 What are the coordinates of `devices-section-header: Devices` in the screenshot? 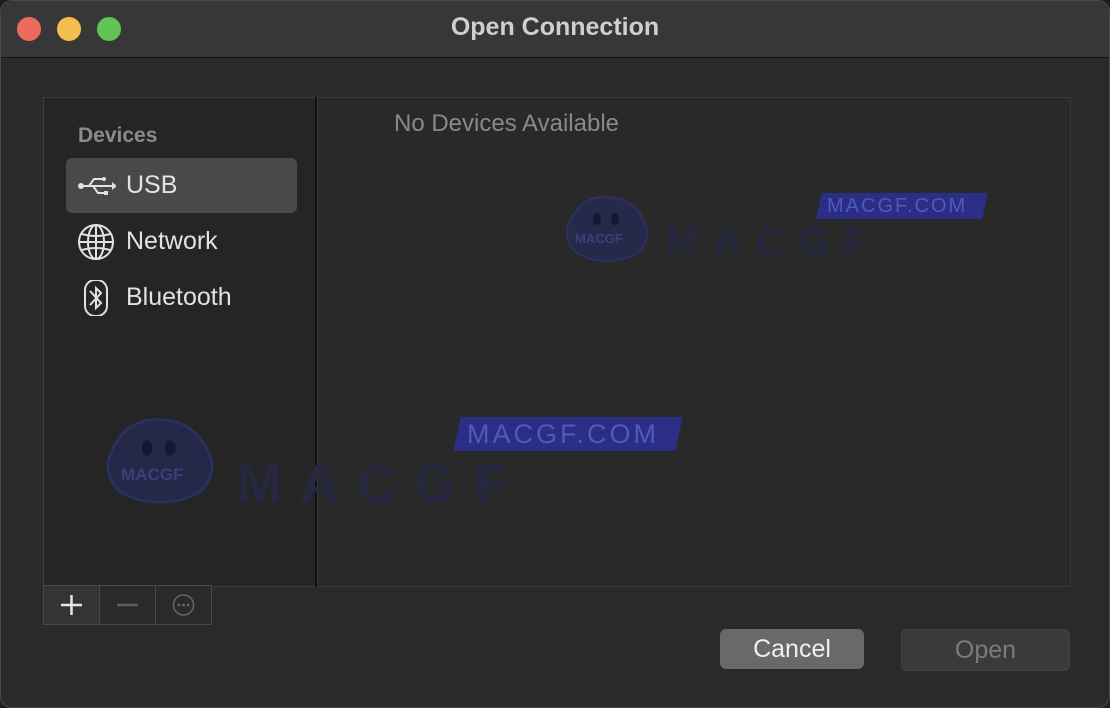 It's located at (118, 135).